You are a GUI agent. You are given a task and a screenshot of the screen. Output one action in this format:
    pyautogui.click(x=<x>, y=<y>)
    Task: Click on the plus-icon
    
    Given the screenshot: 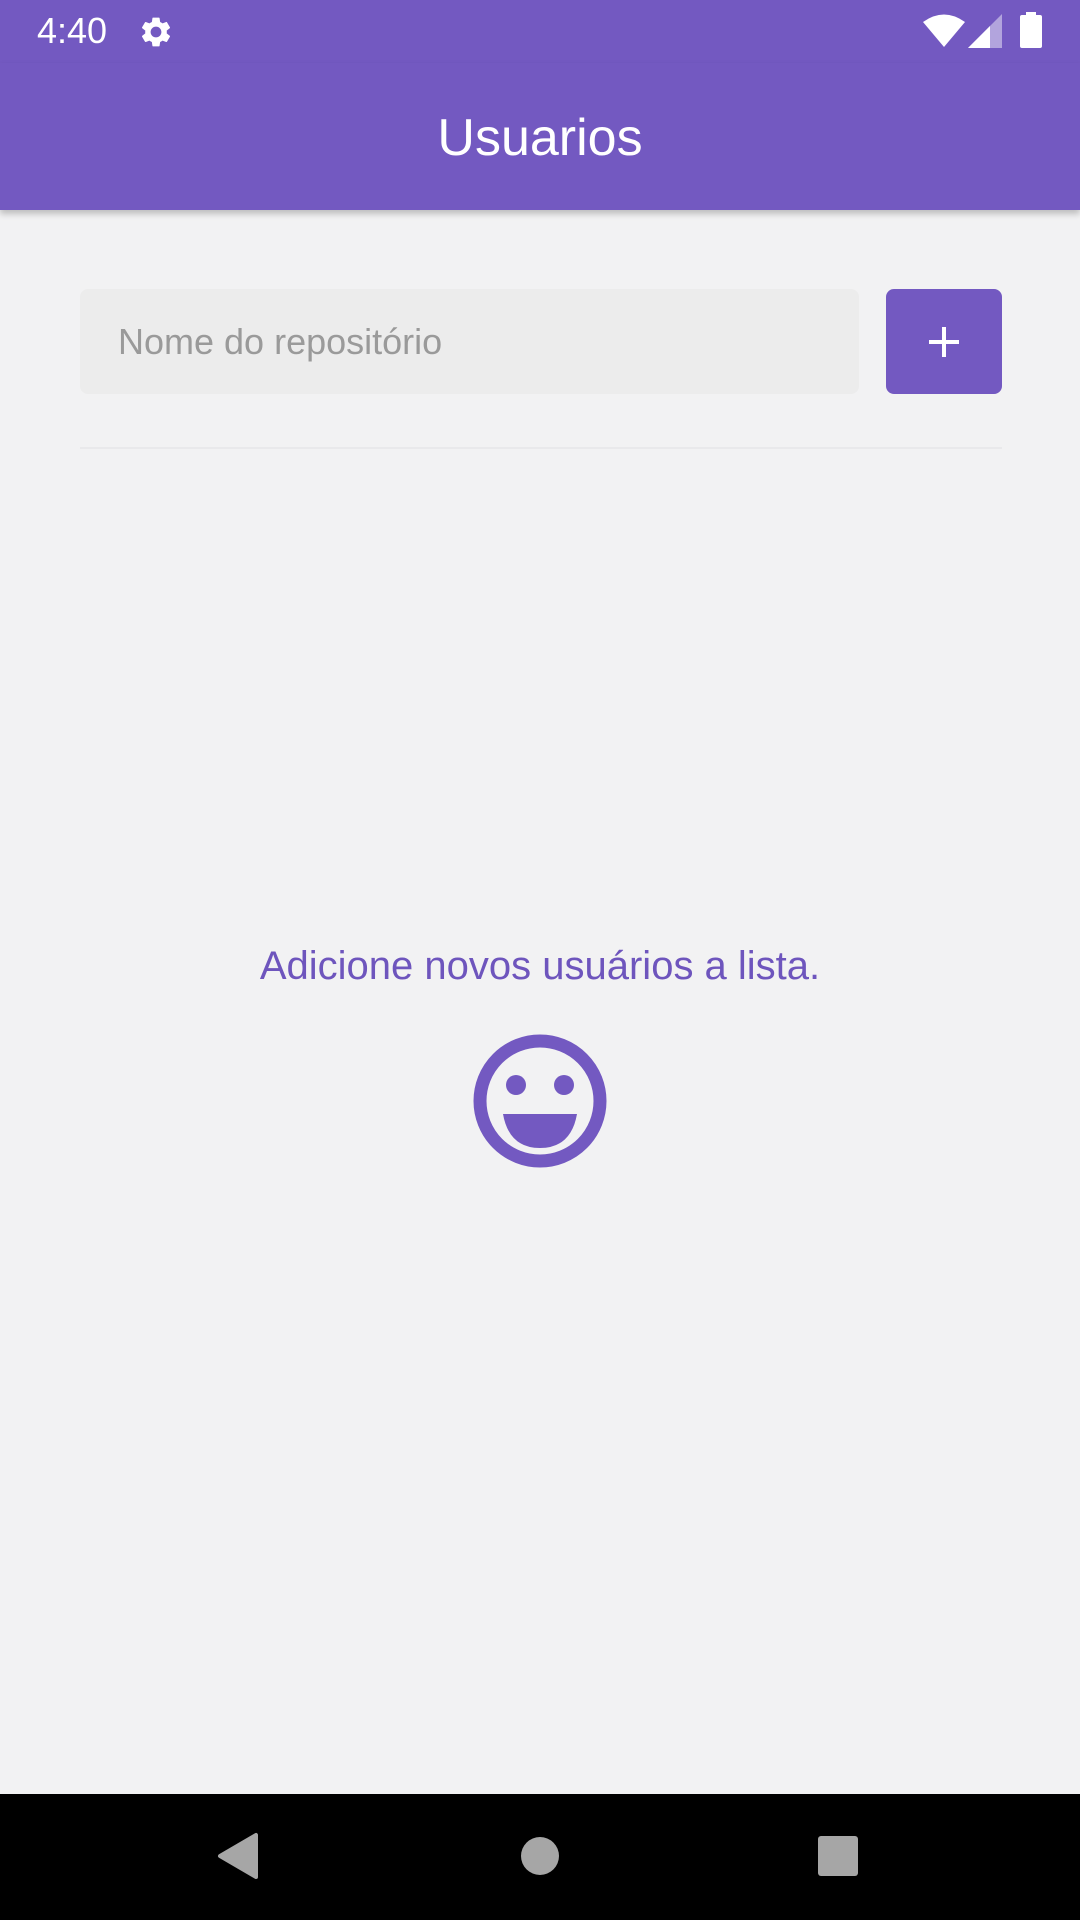 What is the action you would take?
    pyautogui.click(x=944, y=341)
    